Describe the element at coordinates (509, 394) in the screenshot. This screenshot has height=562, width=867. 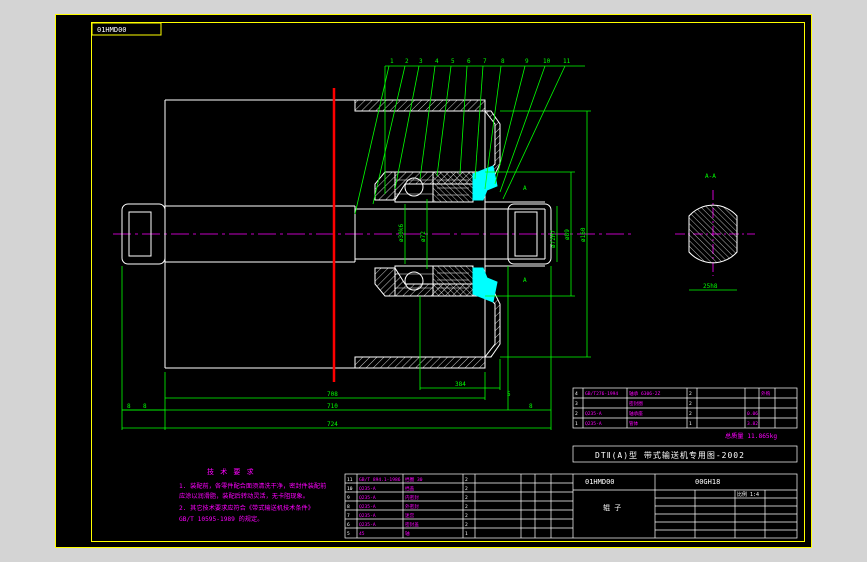
I see `dim-right-a: 5` at that location.